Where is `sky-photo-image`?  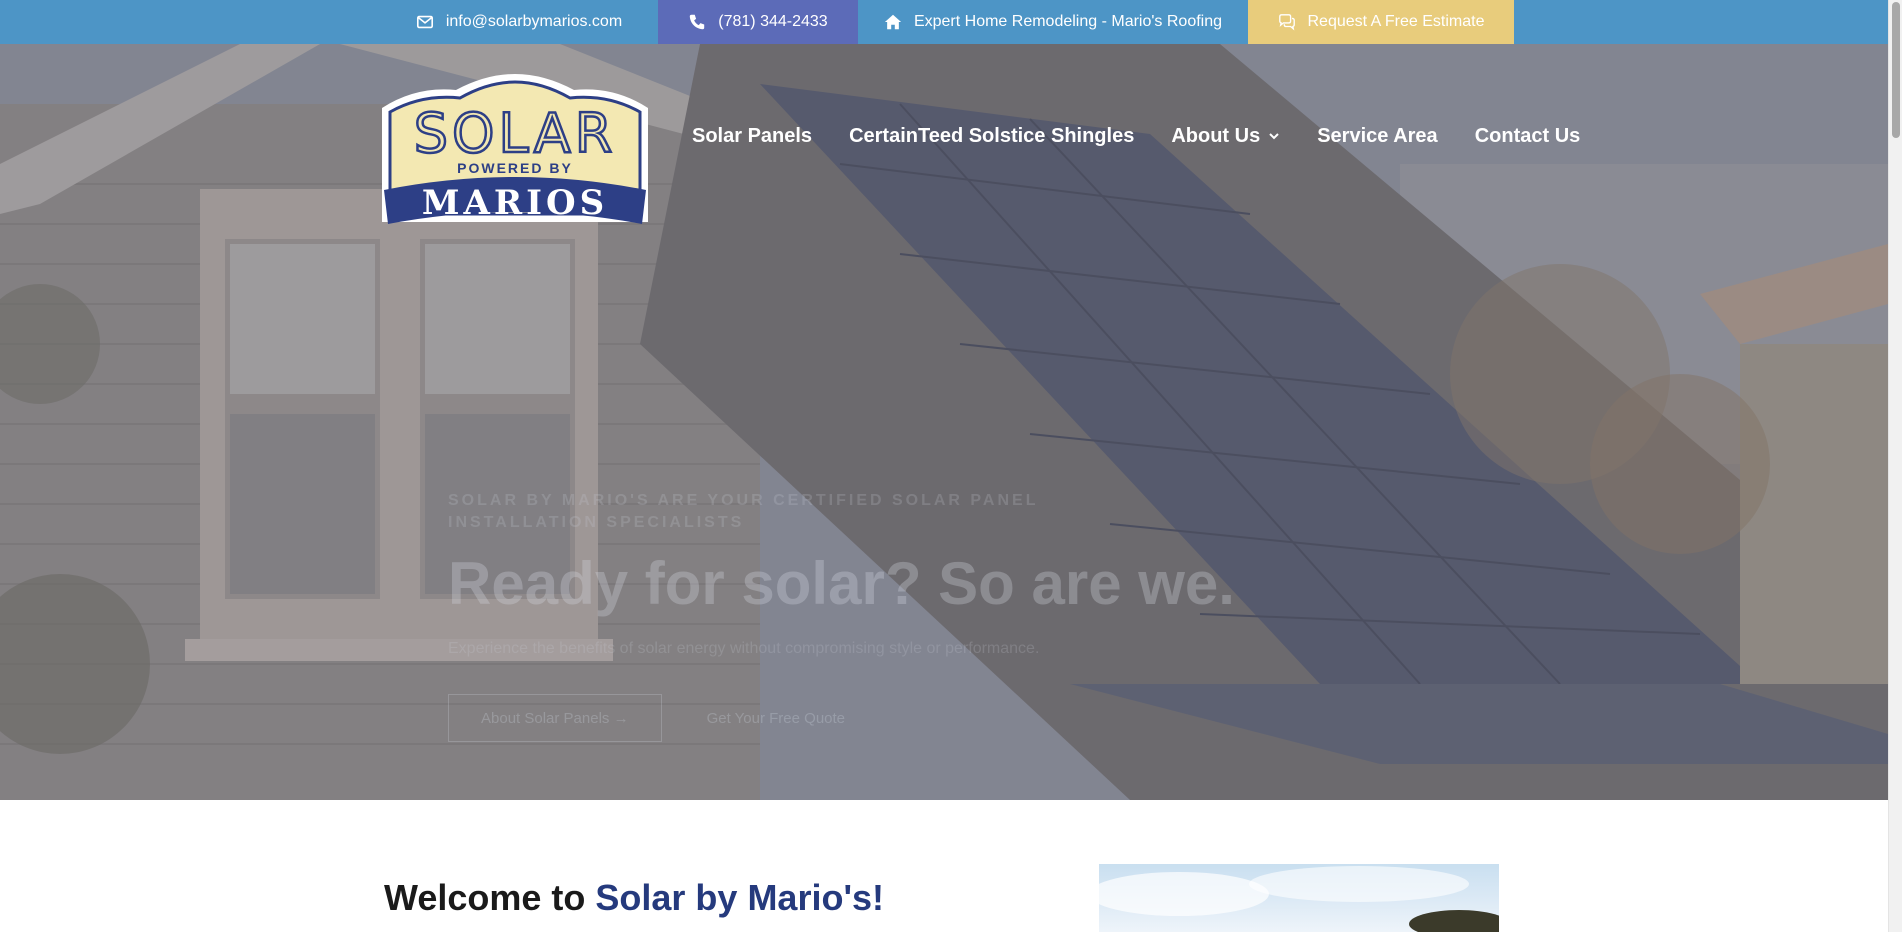 sky-photo-image is located at coordinates (1299, 899).